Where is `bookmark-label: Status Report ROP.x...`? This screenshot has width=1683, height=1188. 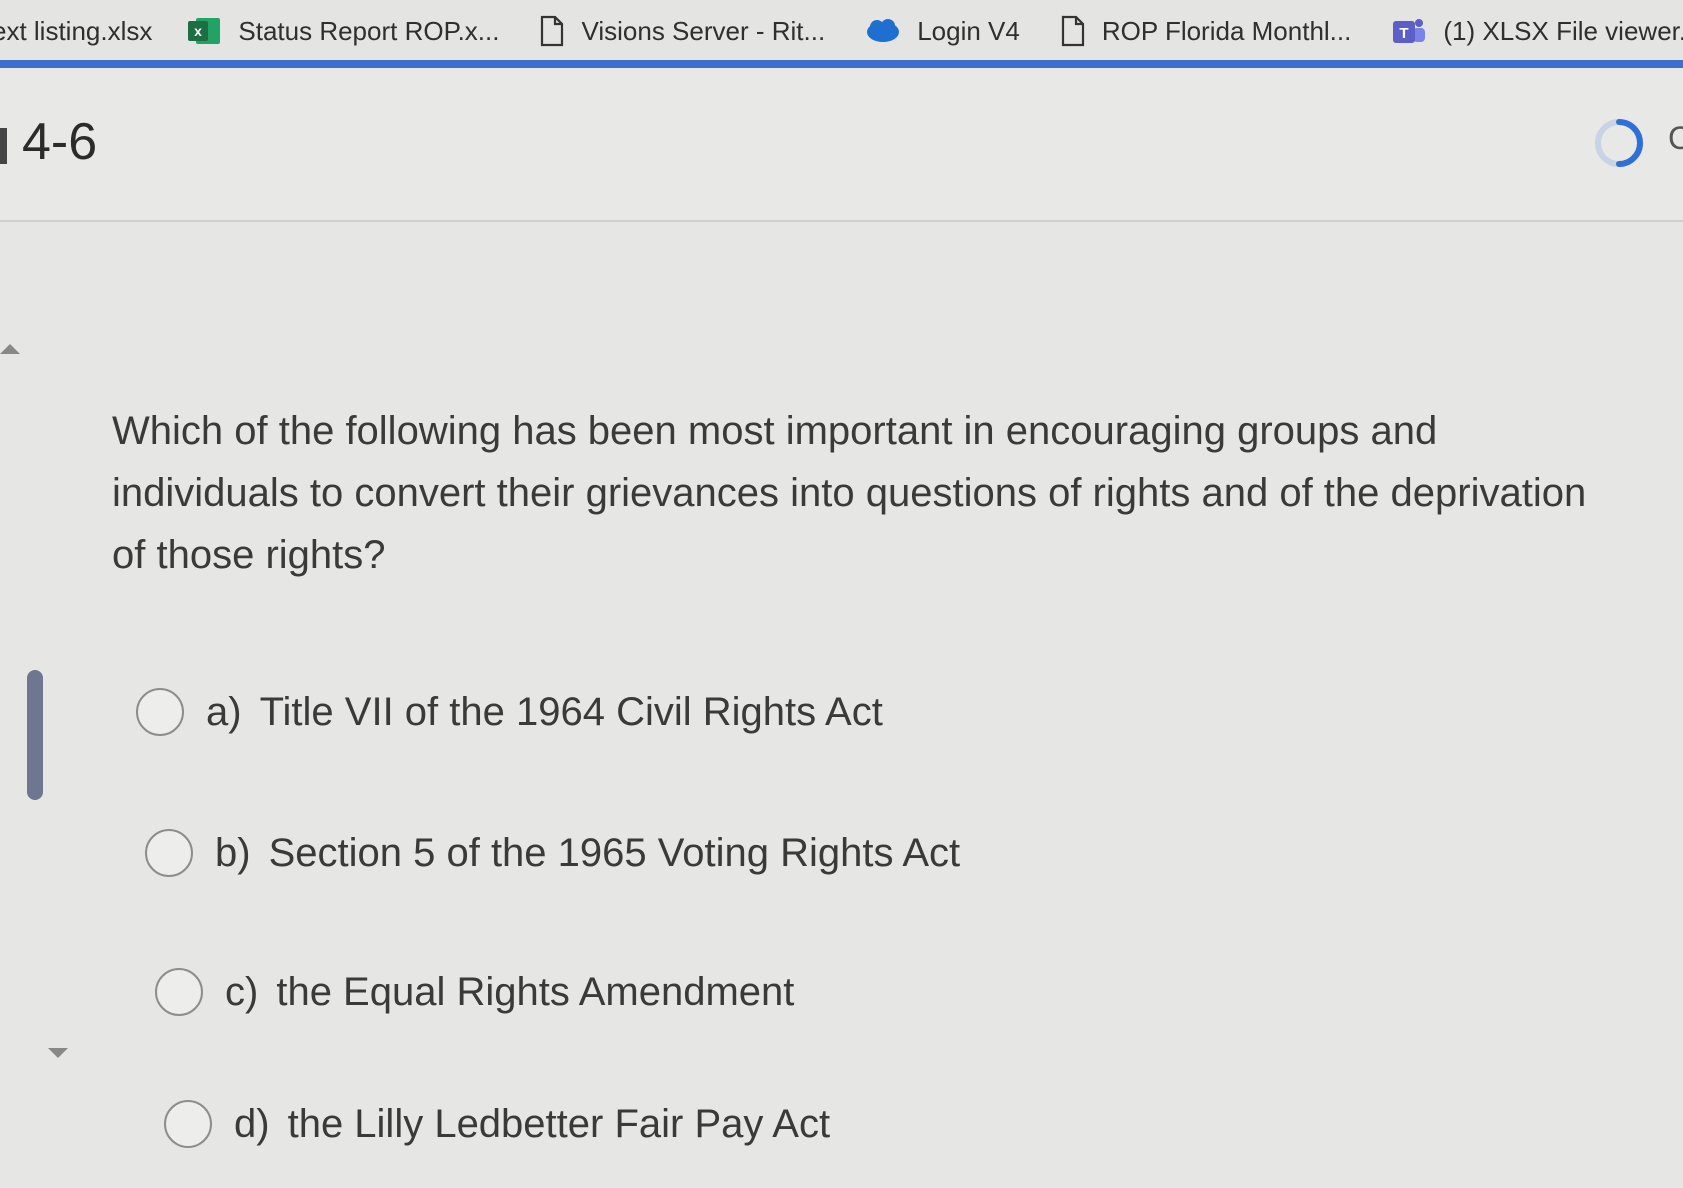 bookmark-label: Status Report ROP.x... is located at coordinates (369, 30).